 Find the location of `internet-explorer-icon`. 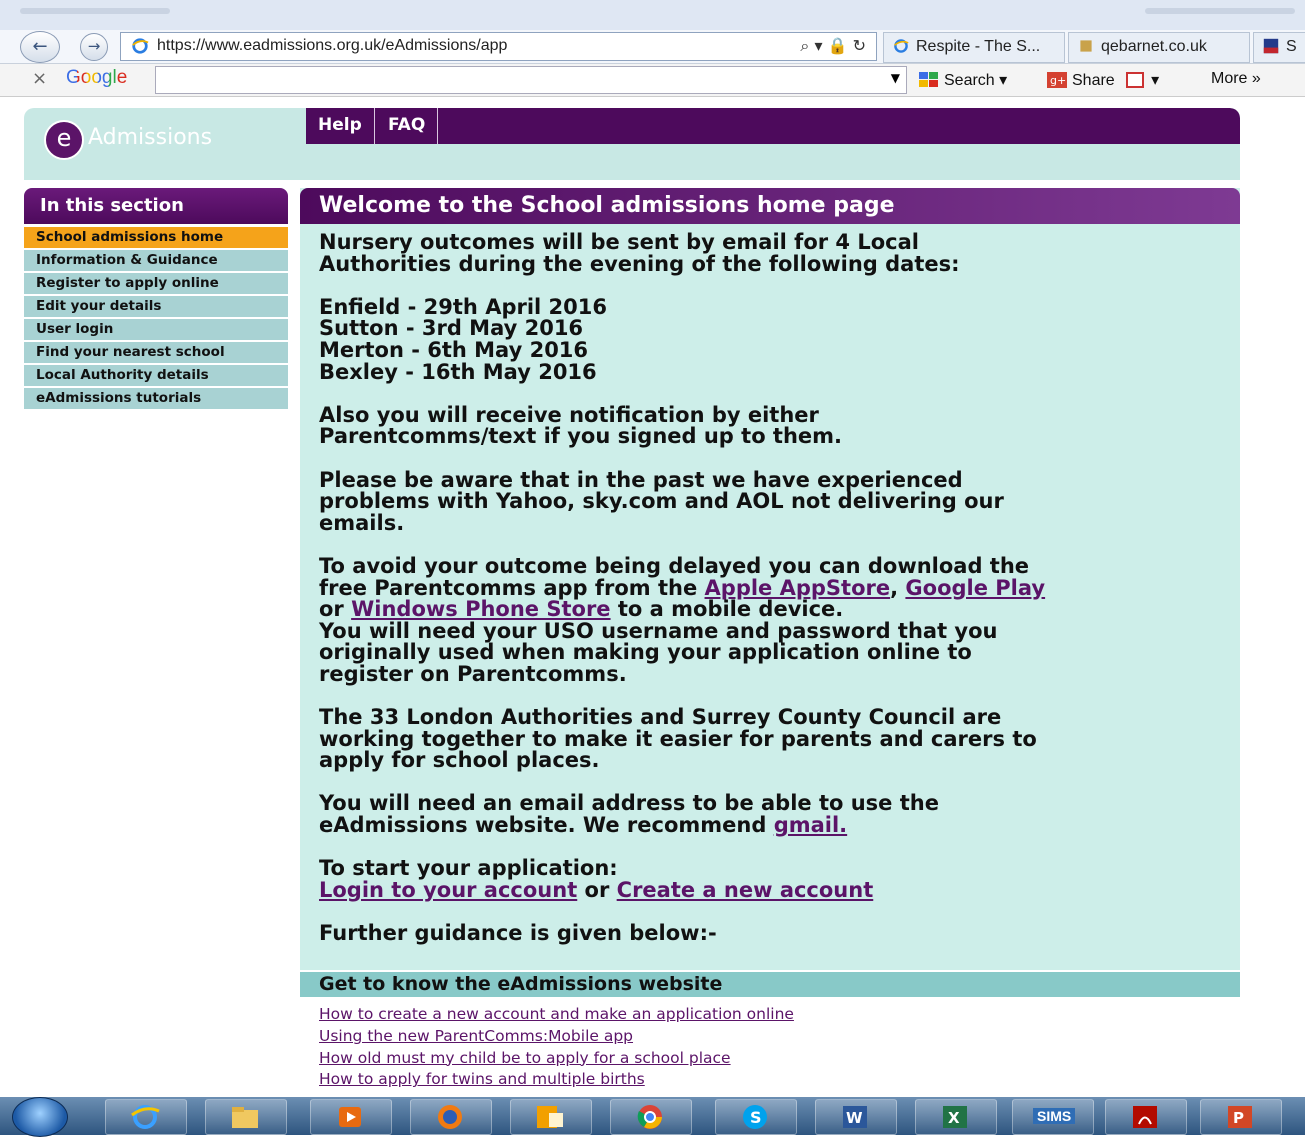

internet-explorer-icon is located at coordinates (145, 1117).